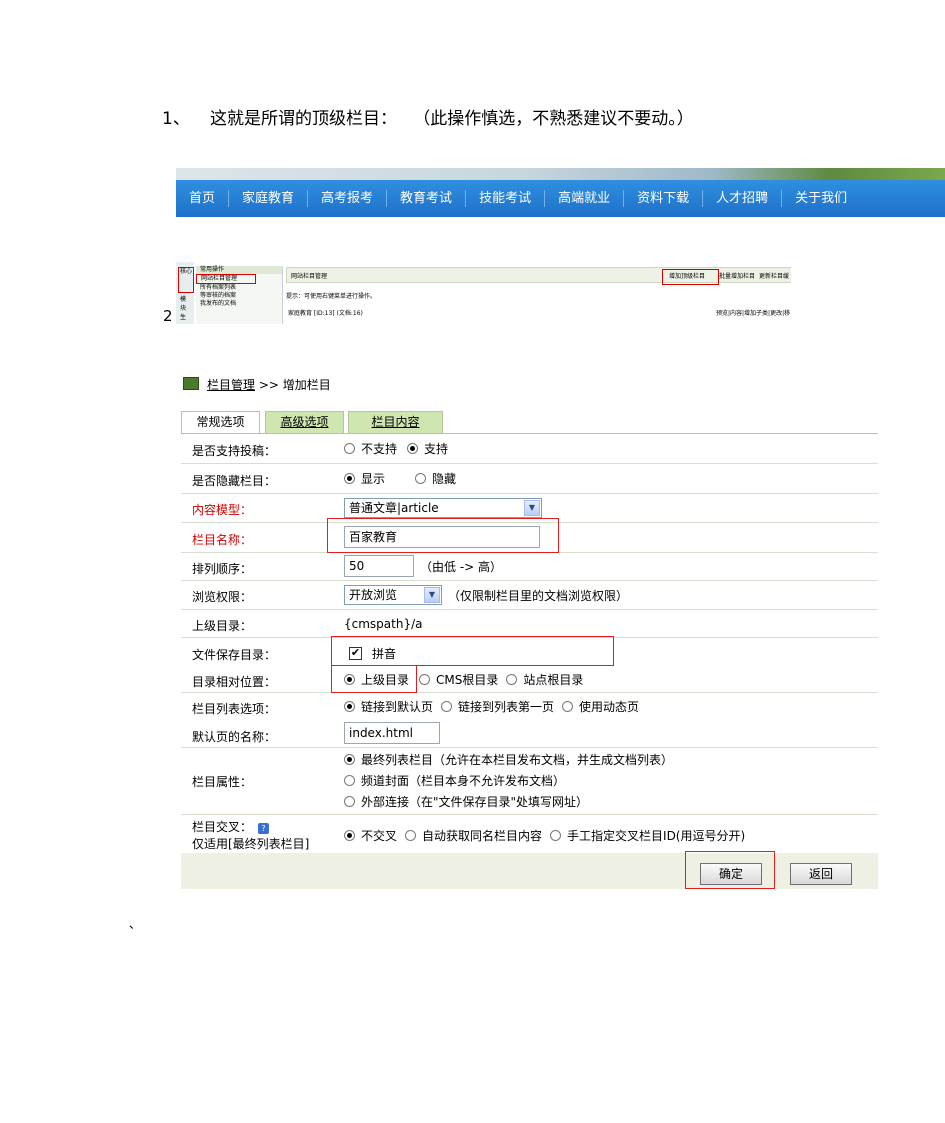  What do you see at coordinates (821, 198) in the screenshot?
I see `nav-item-about: 关于我们` at bounding box center [821, 198].